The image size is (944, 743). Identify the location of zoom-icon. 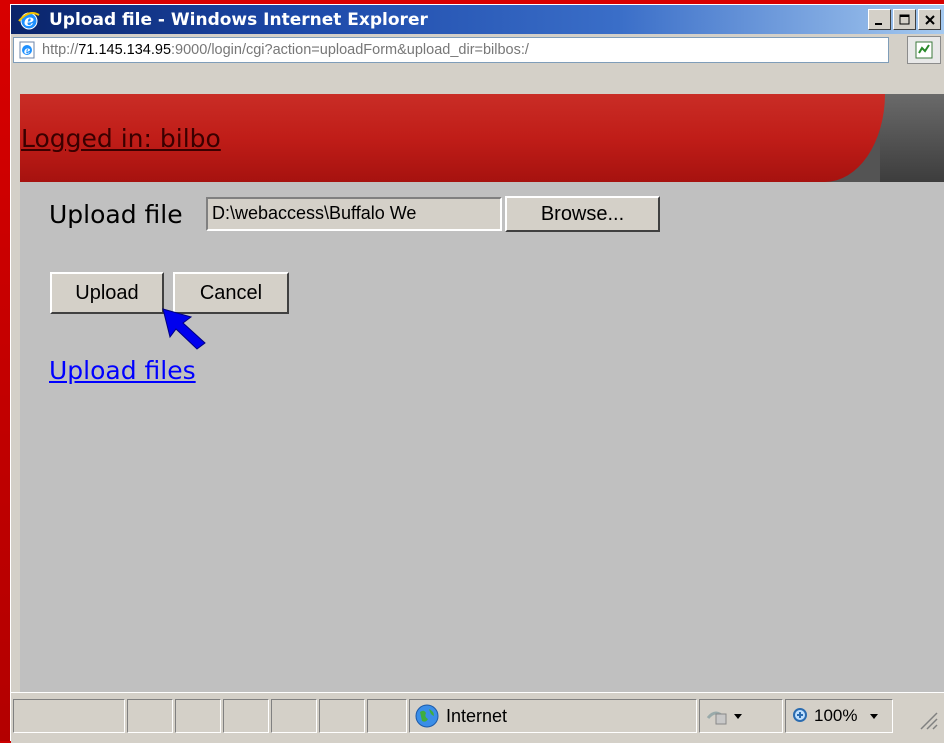
(800, 715).